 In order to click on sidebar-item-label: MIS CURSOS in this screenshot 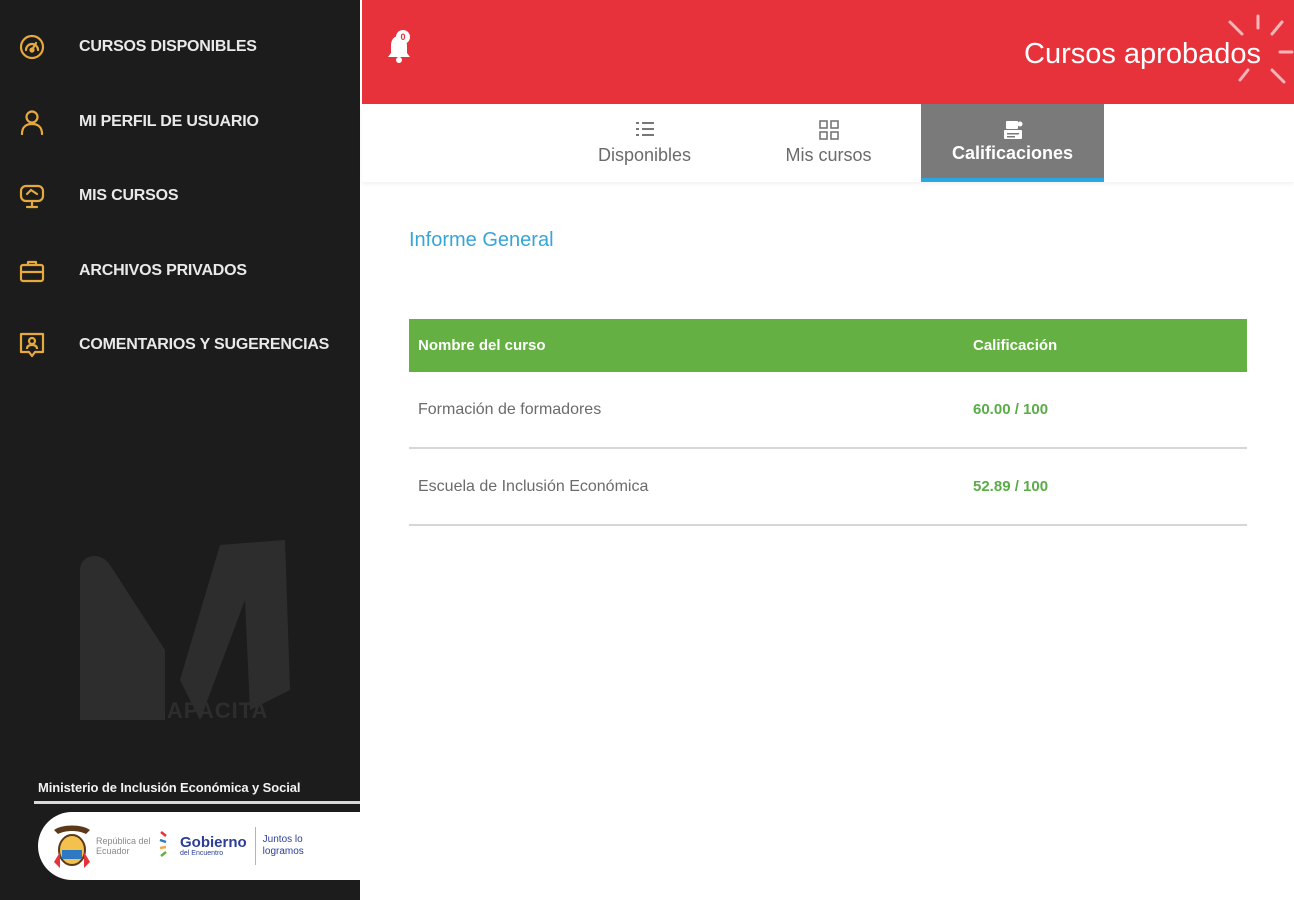, I will do `click(129, 196)`.